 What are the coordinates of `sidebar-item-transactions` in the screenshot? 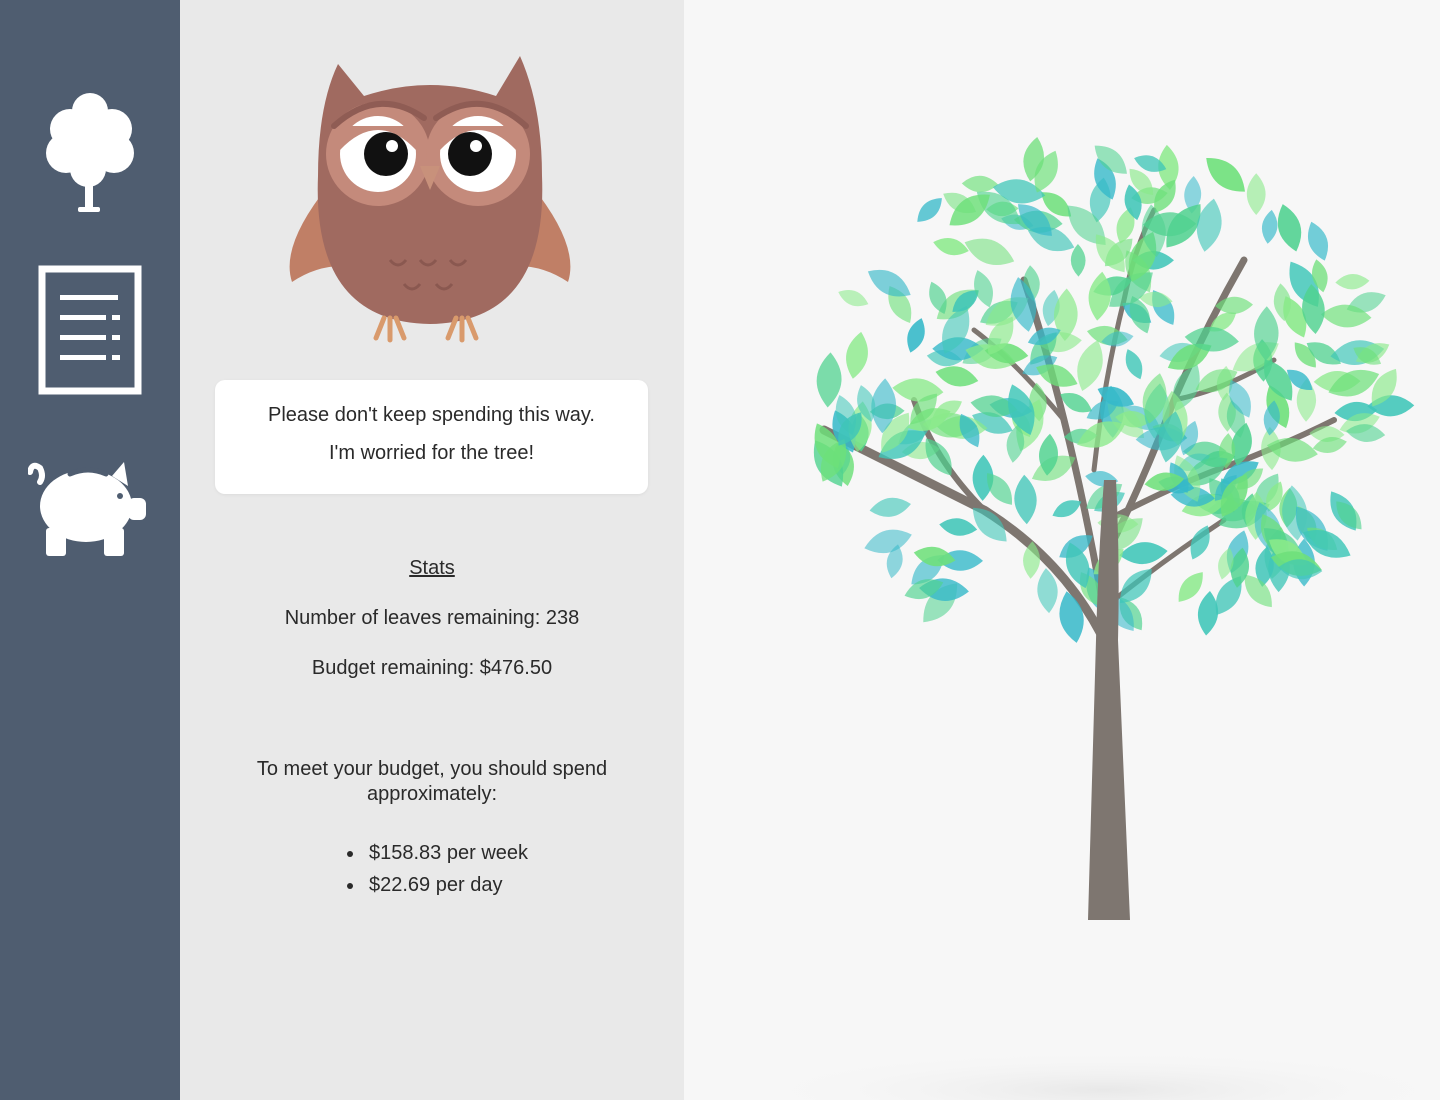 It's located at (90, 330).